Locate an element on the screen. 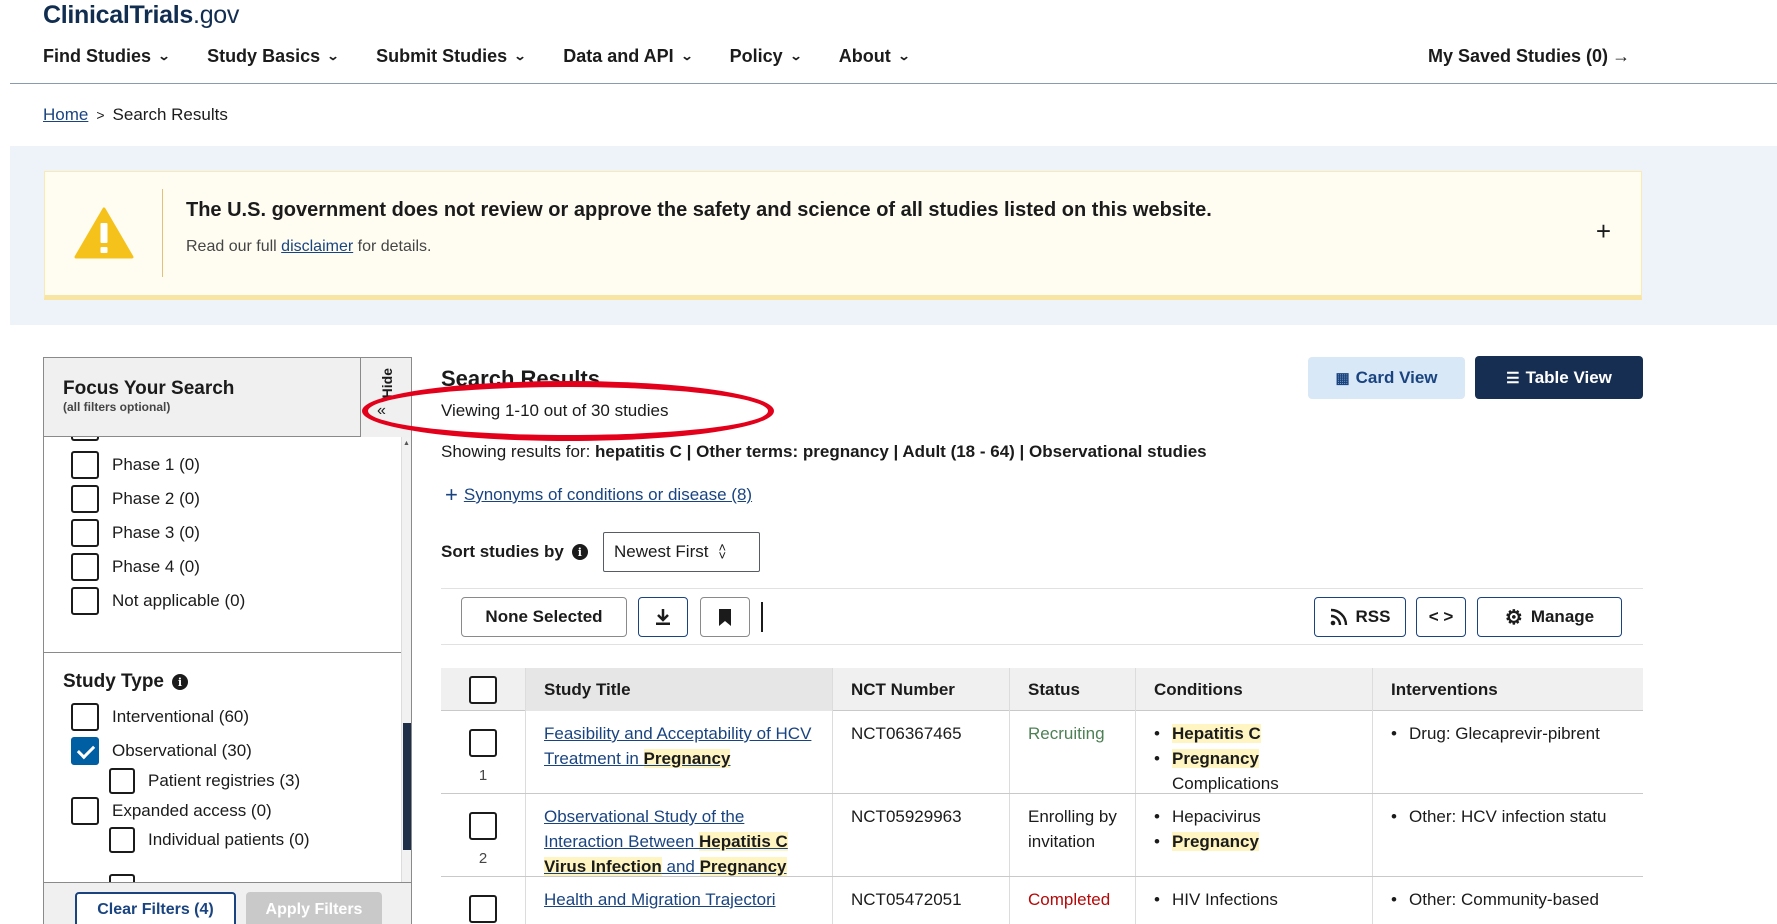  col-status: Status is located at coordinates (1073, 689).